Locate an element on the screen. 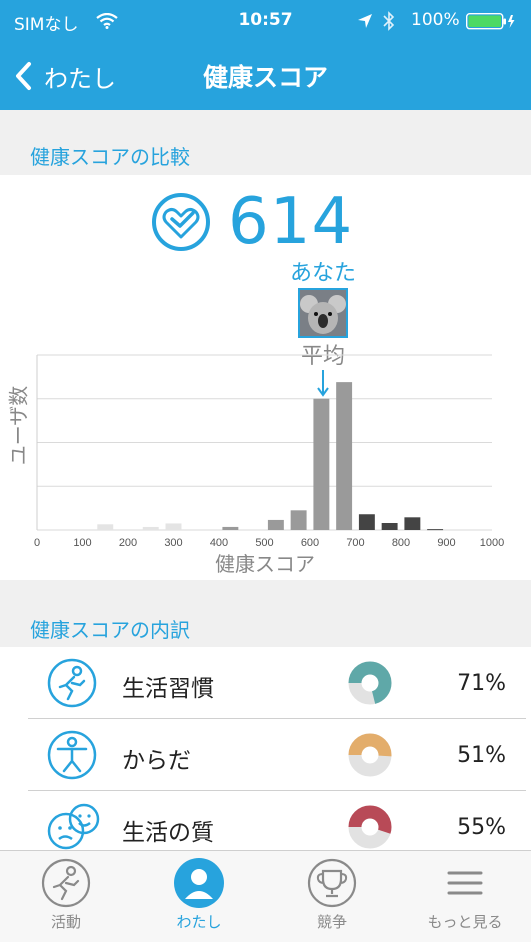 The image size is (531, 942). breakdown-name: からだ is located at coordinates (156, 761).